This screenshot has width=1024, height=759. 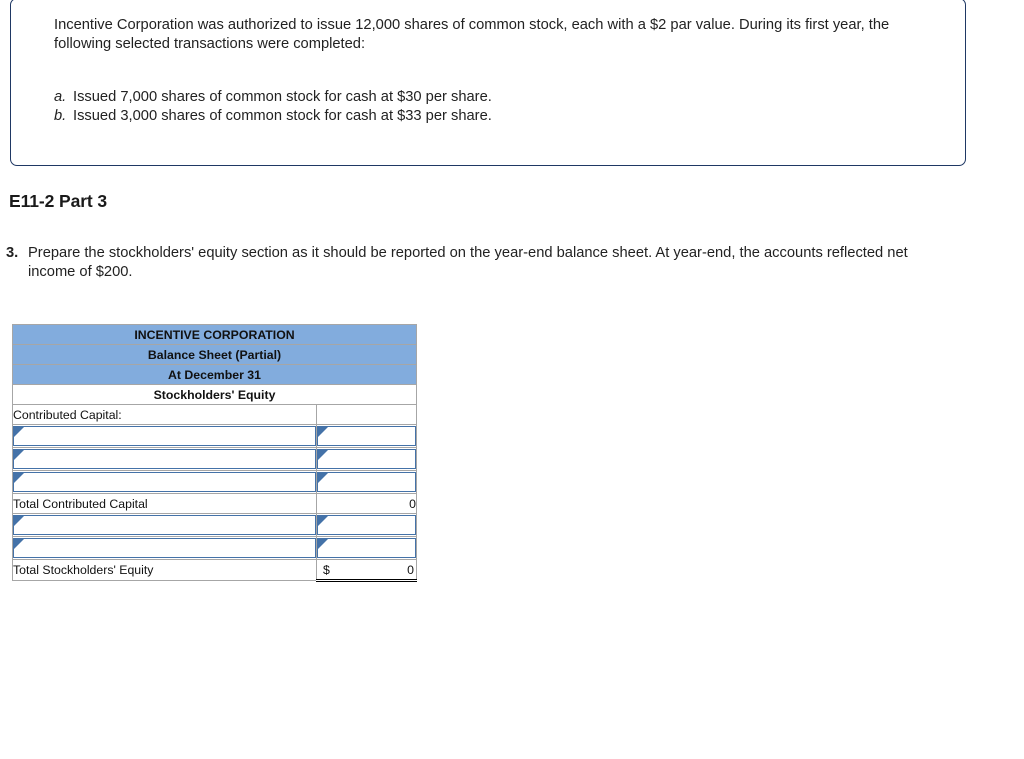 I want to click on contributed-capital-label: Contributed Capital:, so click(x=164, y=414).